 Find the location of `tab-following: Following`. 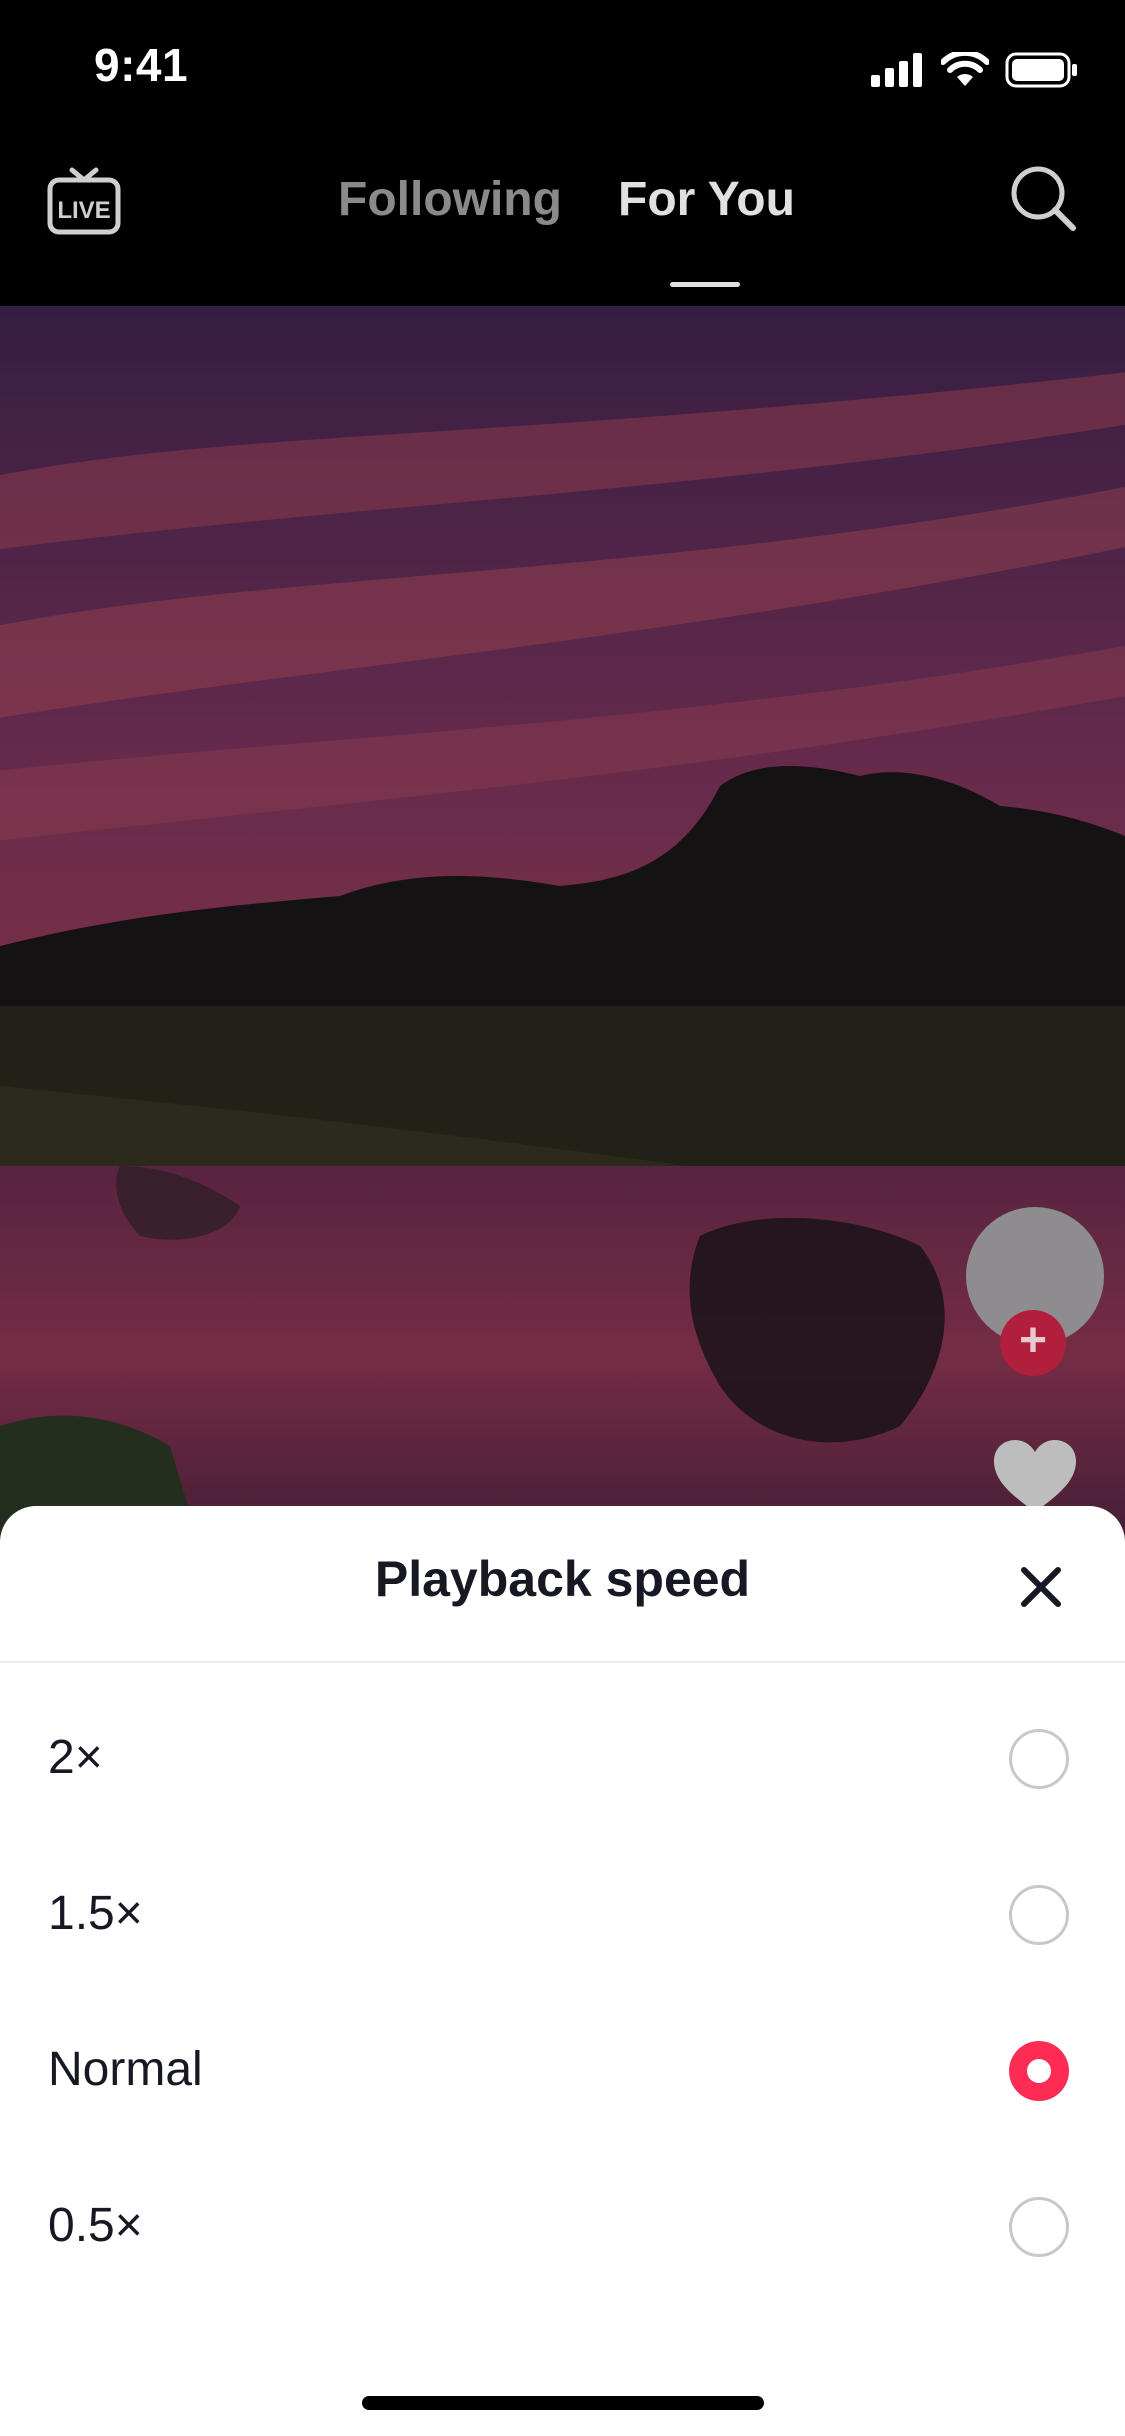

tab-following: Following is located at coordinates (450, 199).